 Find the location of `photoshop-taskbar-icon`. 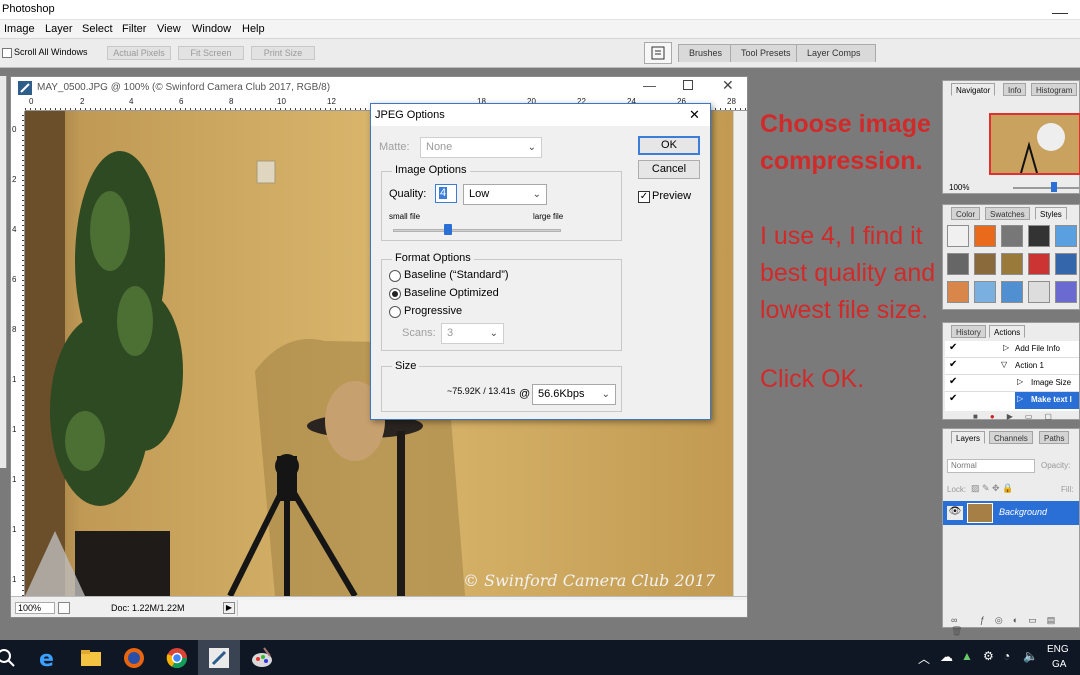

photoshop-taskbar-icon is located at coordinates (219, 658).